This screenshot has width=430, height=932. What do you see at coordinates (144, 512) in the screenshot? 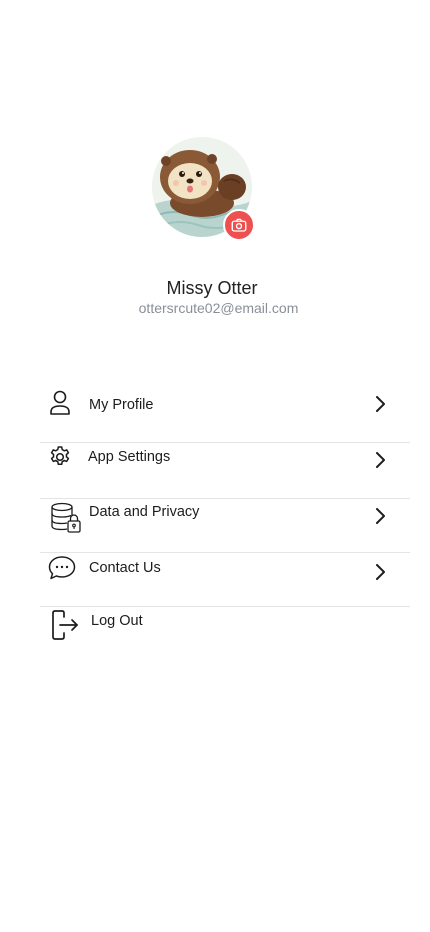
I see `menu-label-data-privacy: Data and Privacy` at bounding box center [144, 512].